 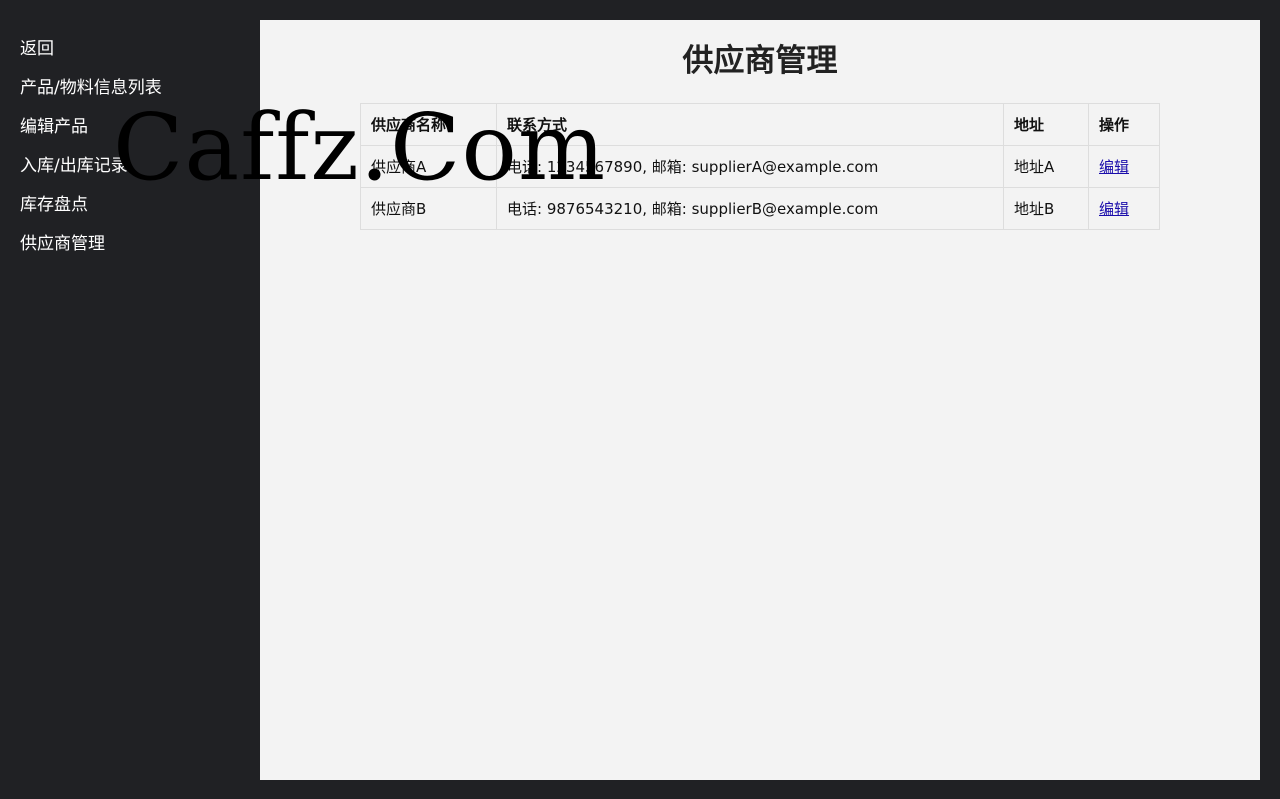 What do you see at coordinates (428, 124) in the screenshot?
I see `column-header-name: 供应商名称` at bounding box center [428, 124].